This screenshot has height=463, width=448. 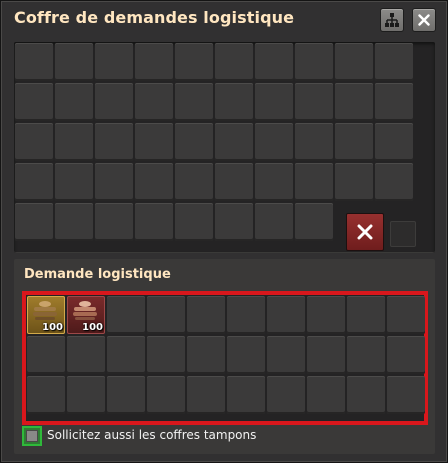 I want to click on section-title: Demande logistique, so click(x=97, y=274).